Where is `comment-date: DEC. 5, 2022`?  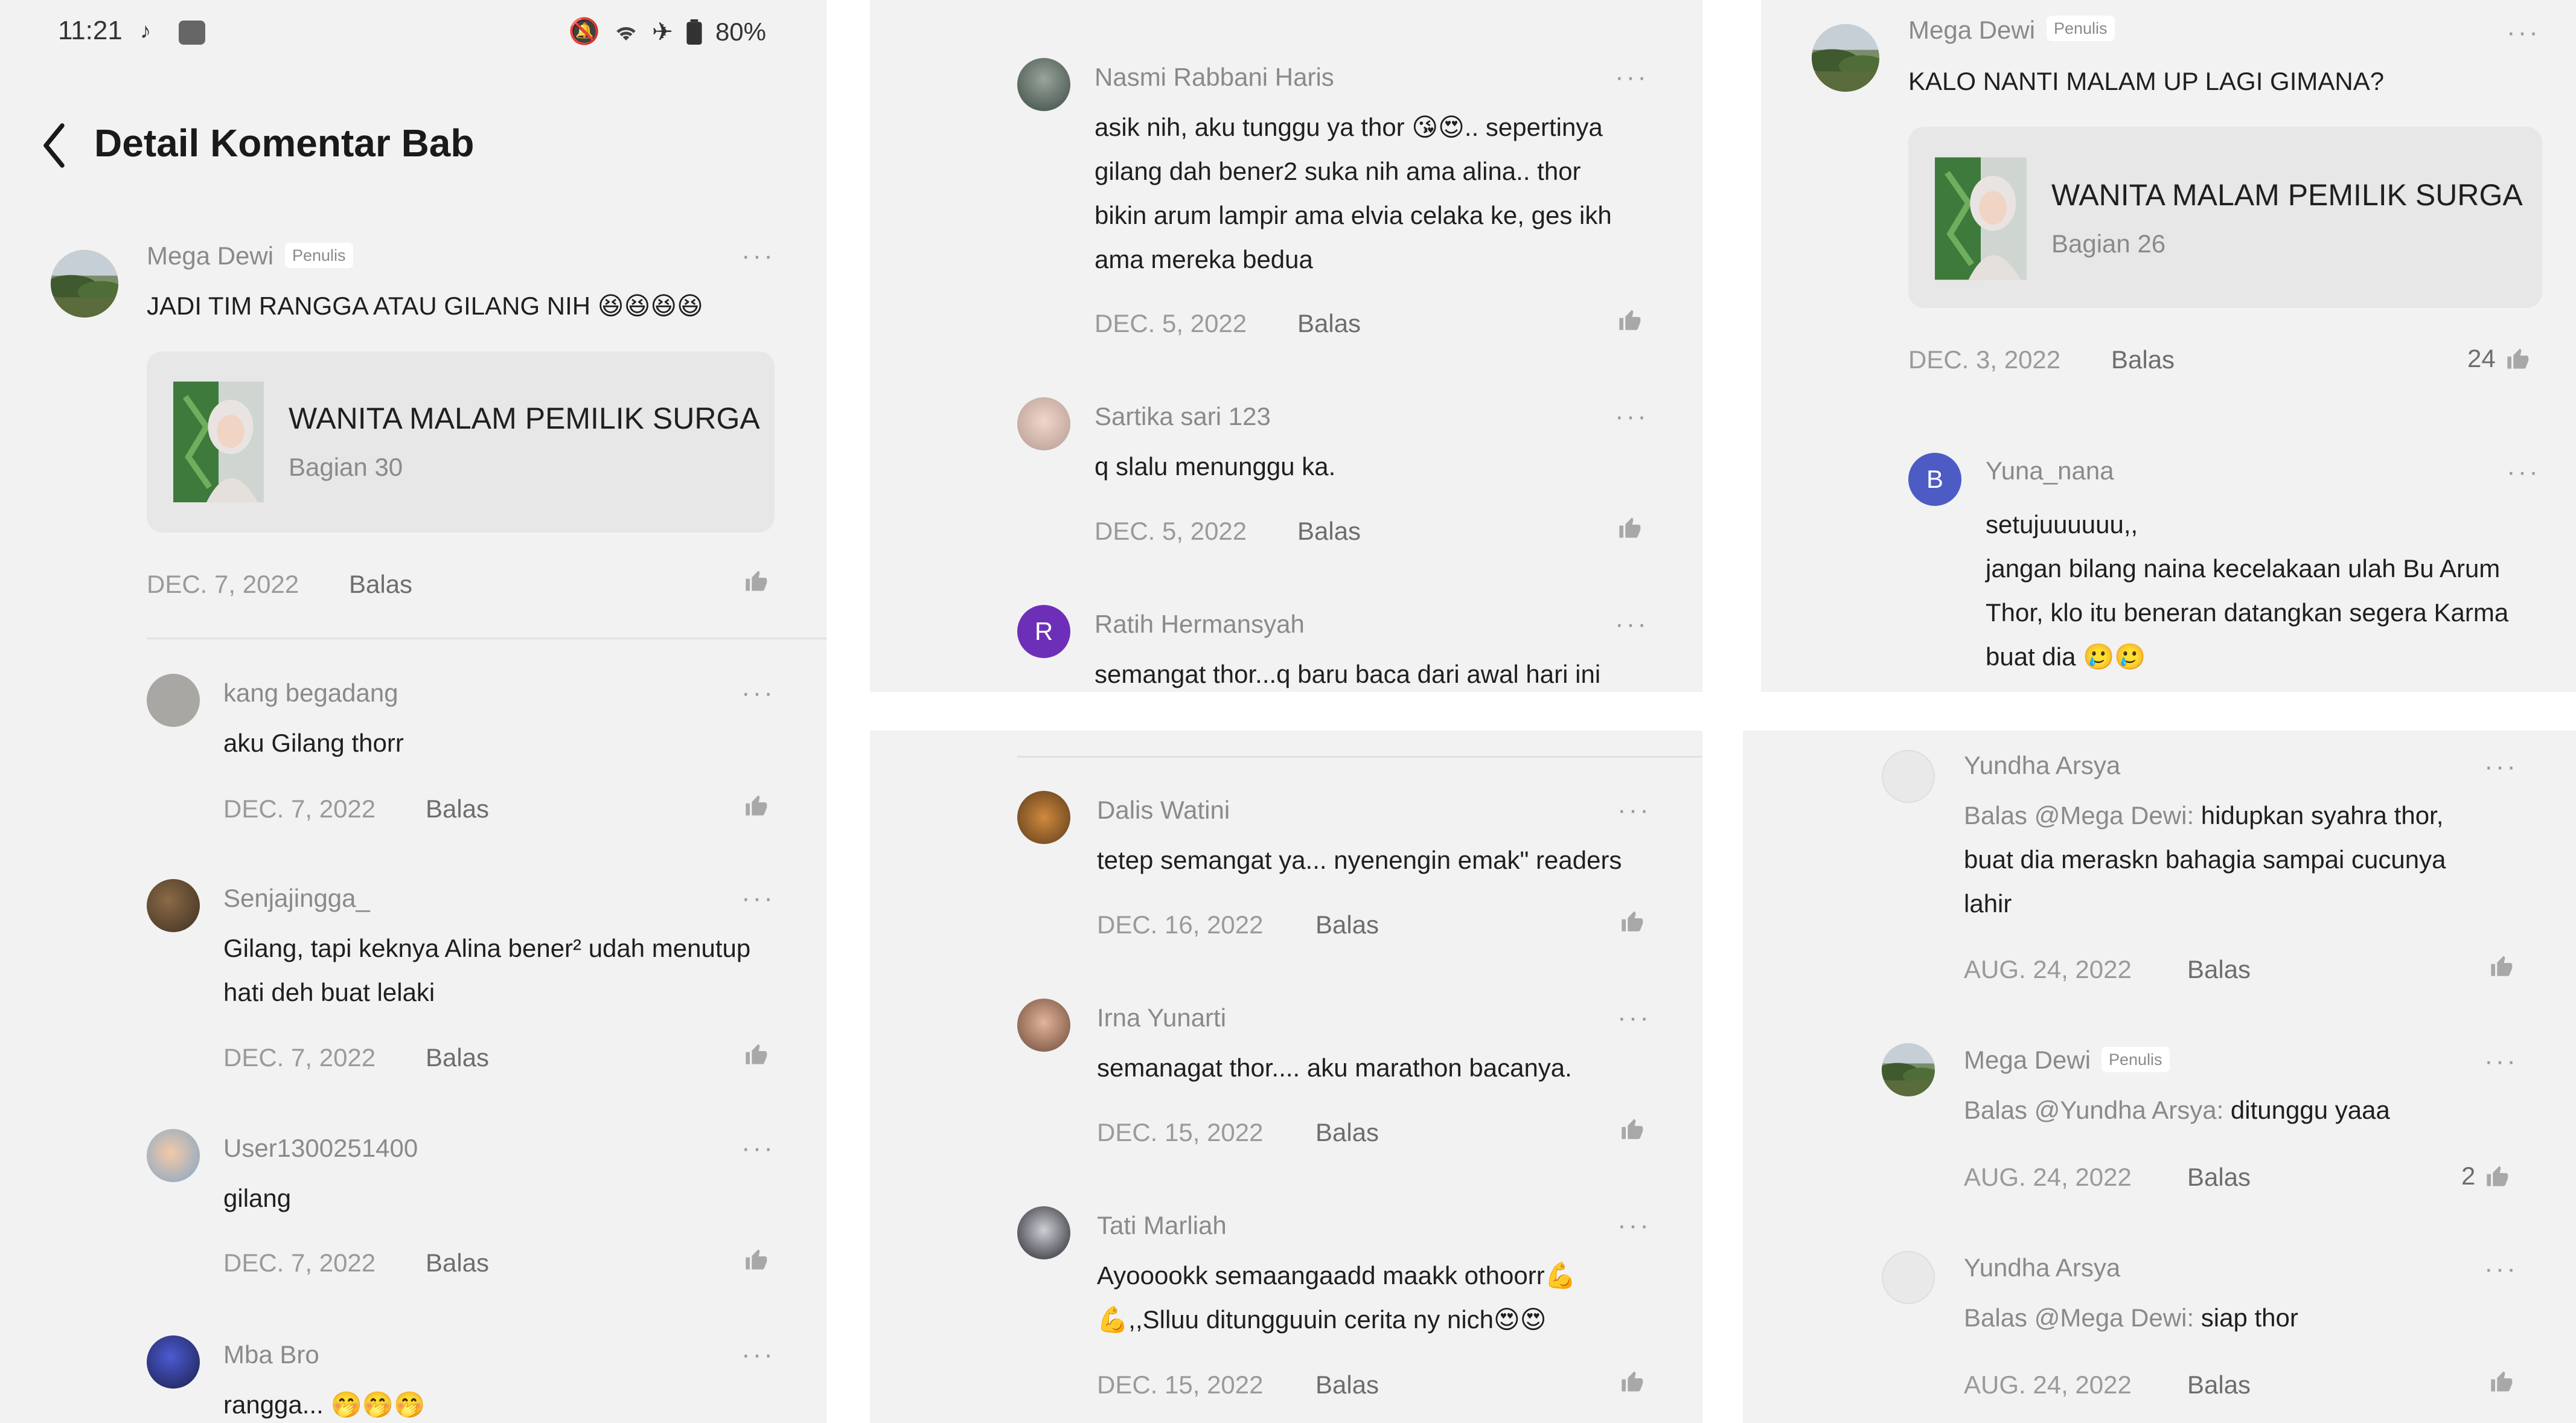 comment-date: DEC. 5, 2022 is located at coordinates (1171, 531).